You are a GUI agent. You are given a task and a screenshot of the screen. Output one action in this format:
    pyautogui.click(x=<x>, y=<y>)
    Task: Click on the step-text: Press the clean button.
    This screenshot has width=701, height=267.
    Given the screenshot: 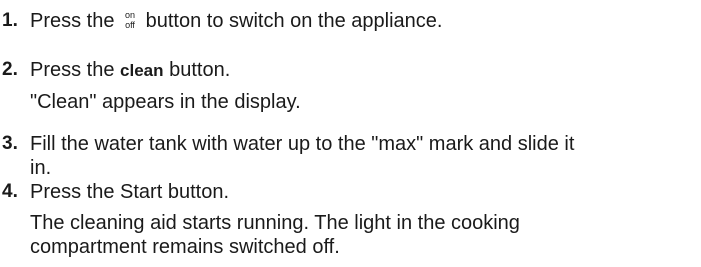 What is the action you would take?
    pyautogui.click(x=360, y=70)
    